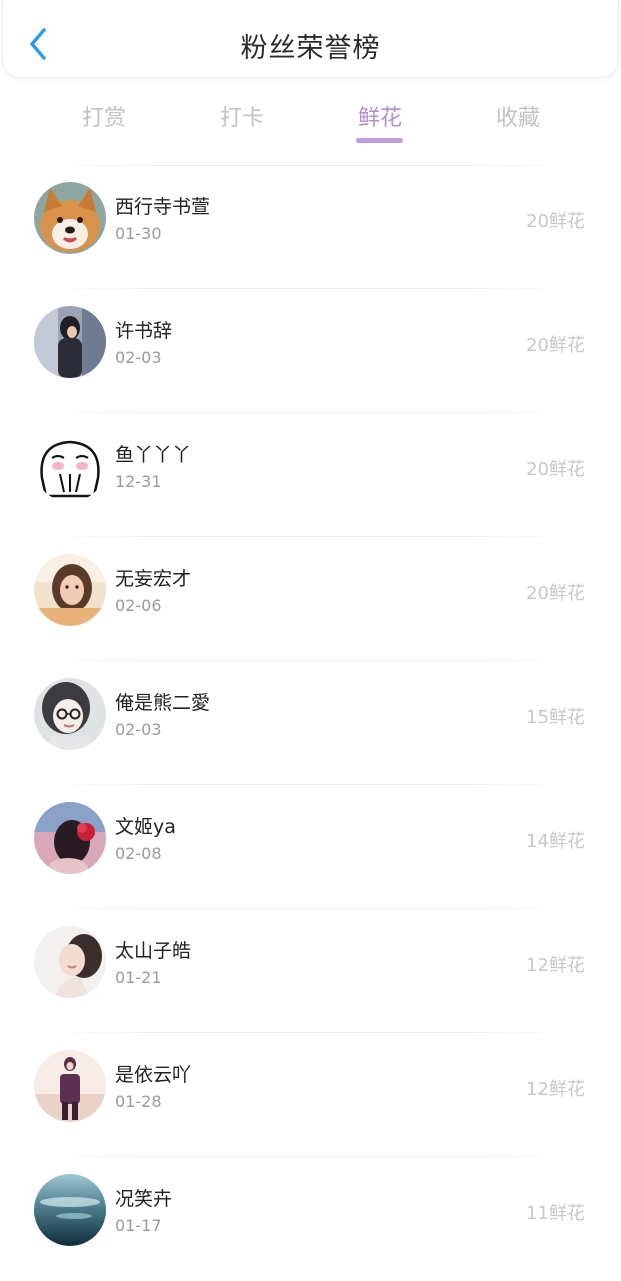  What do you see at coordinates (310, 847) in the screenshot?
I see `list-item: 文姬ya 02-08 14鲜花` at bounding box center [310, 847].